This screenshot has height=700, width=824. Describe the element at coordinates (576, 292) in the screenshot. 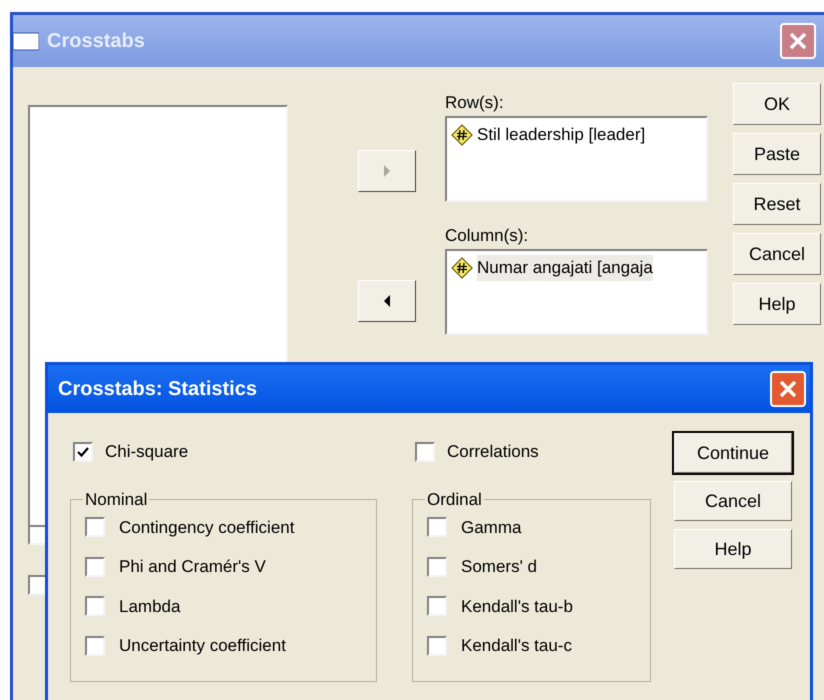

I see `target-variable-list: Numar angajati [angaja` at that location.